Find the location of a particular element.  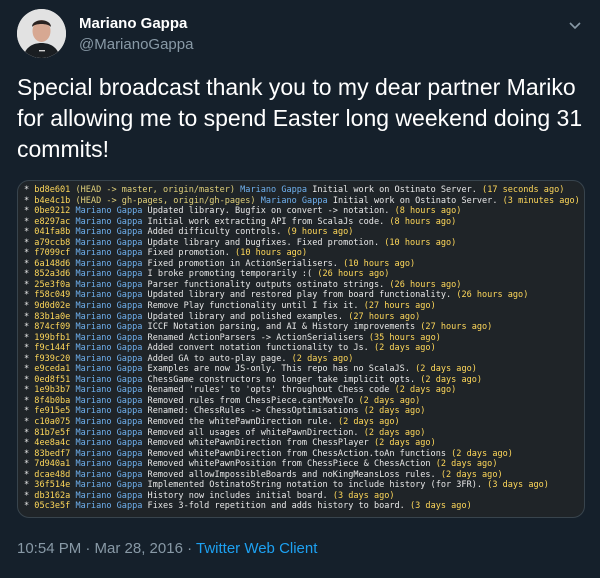

log-hash: 6a148d6 is located at coordinates (52, 263).